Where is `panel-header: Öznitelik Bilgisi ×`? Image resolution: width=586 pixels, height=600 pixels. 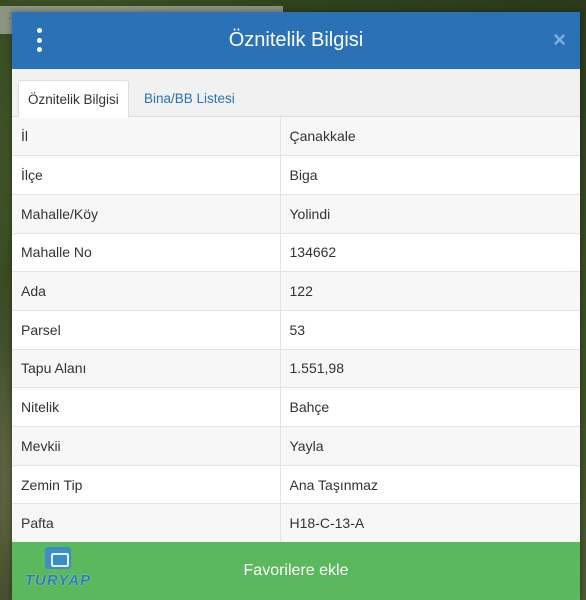
panel-header: Öznitelik Bilgisi × is located at coordinates (296, 40).